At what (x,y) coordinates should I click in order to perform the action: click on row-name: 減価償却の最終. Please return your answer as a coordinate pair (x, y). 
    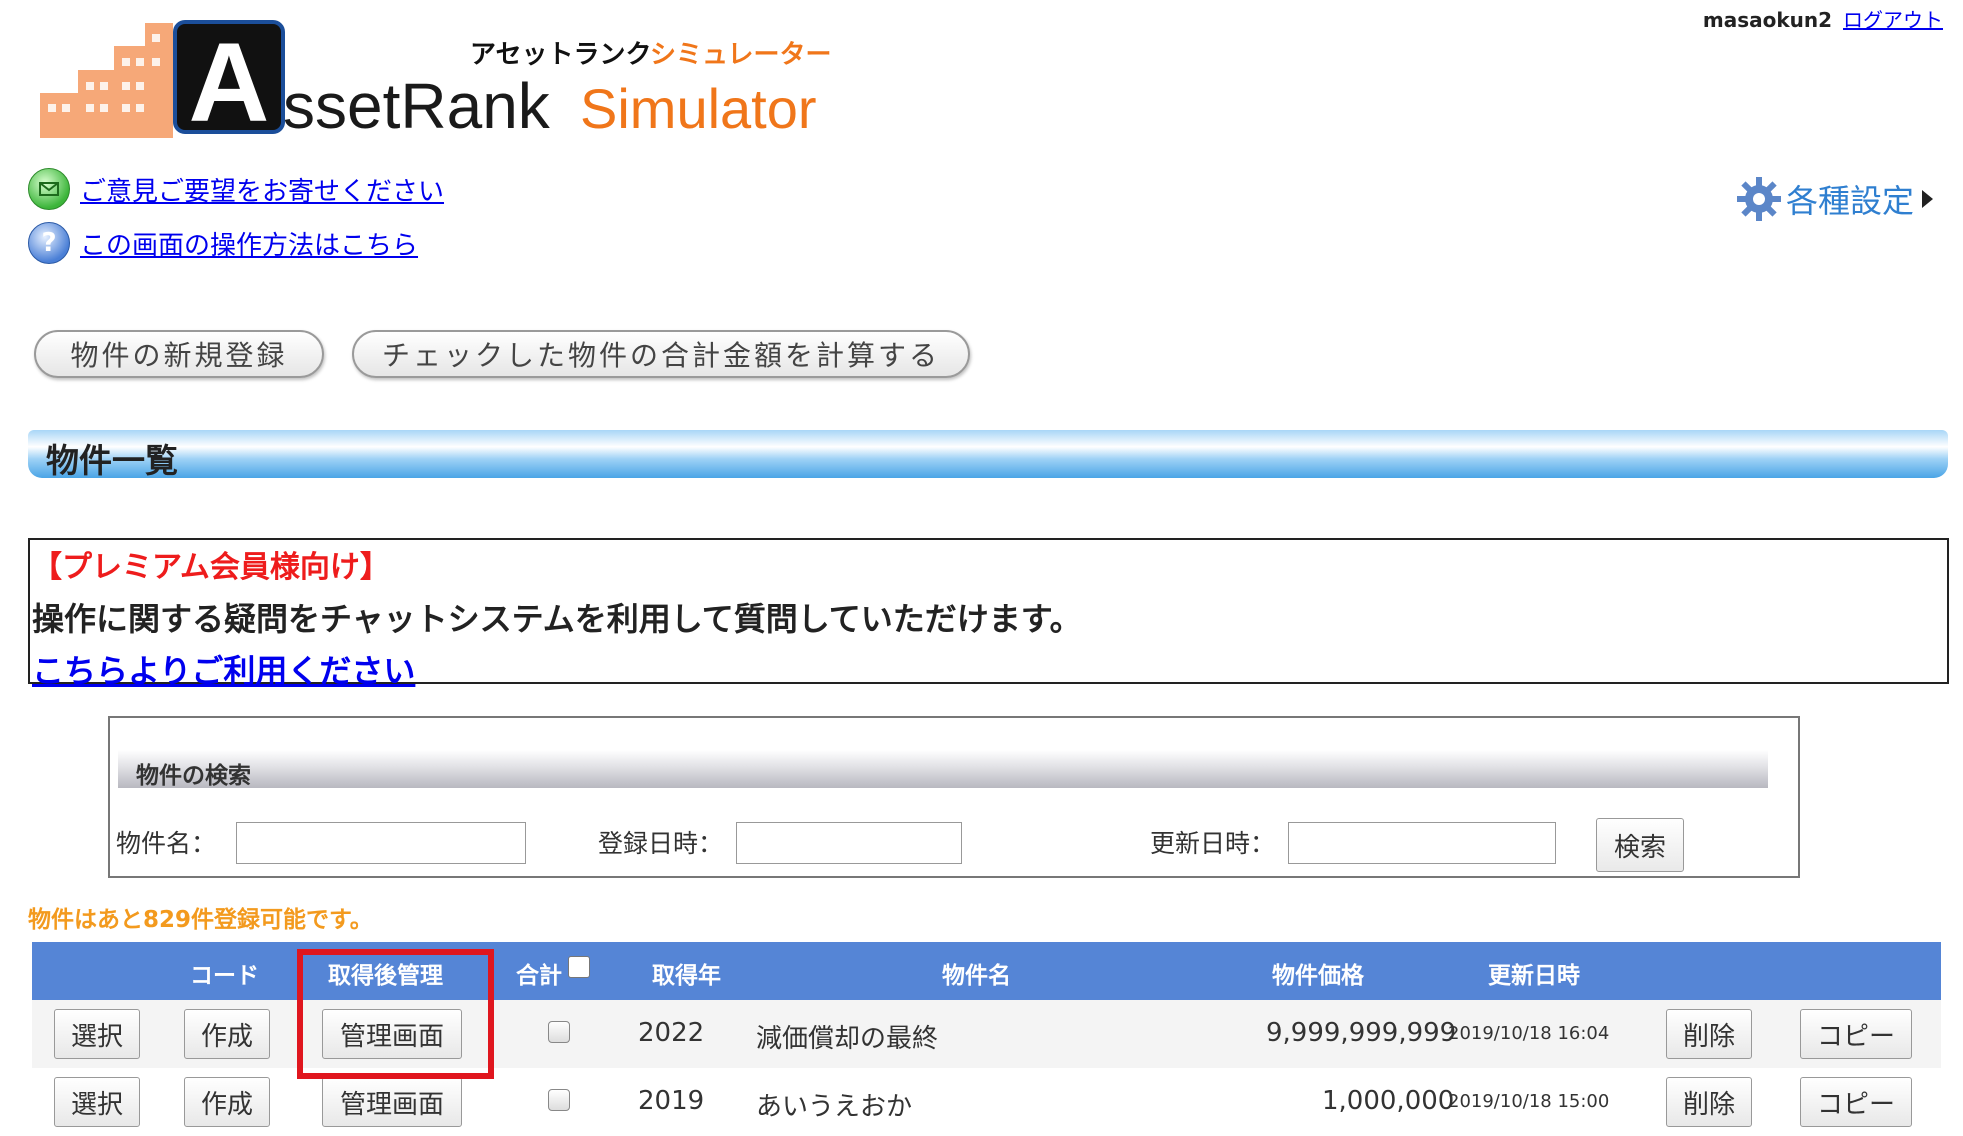
    Looking at the image, I should click on (847, 1039).